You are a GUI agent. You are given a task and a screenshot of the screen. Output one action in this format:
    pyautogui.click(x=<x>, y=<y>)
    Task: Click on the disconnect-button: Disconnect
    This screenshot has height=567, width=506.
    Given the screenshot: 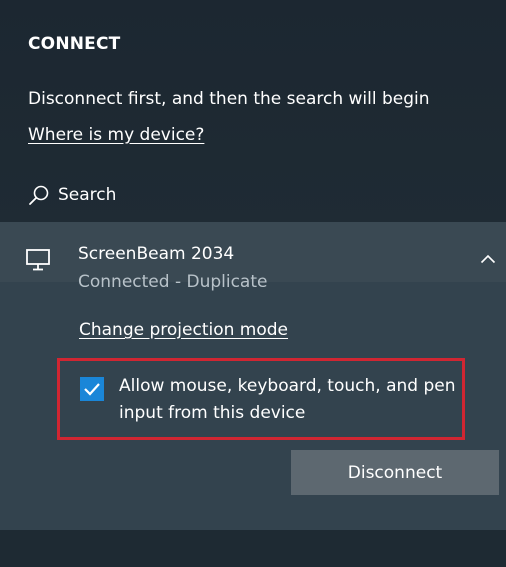 What is the action you would take?
    pyautogui.click(x=395, y=472)
    